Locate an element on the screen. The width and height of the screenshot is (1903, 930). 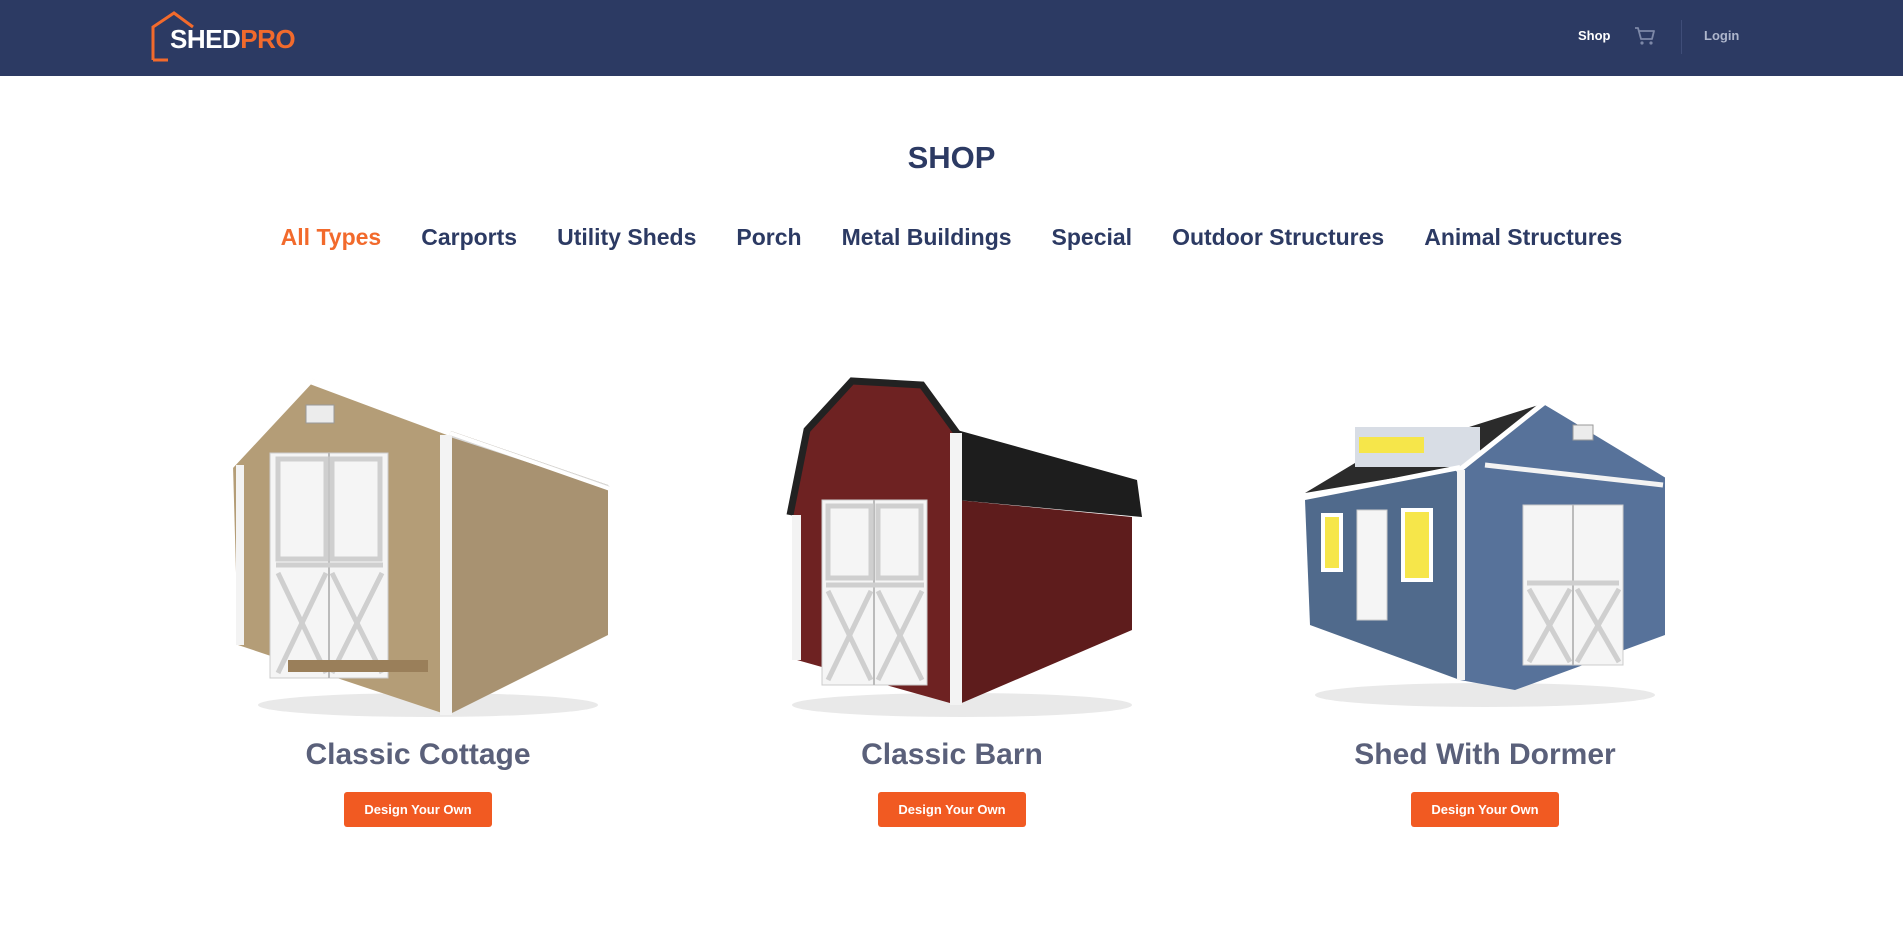
product-card: Classic Cottage Design Your Own is located at coordinates (418, 601).